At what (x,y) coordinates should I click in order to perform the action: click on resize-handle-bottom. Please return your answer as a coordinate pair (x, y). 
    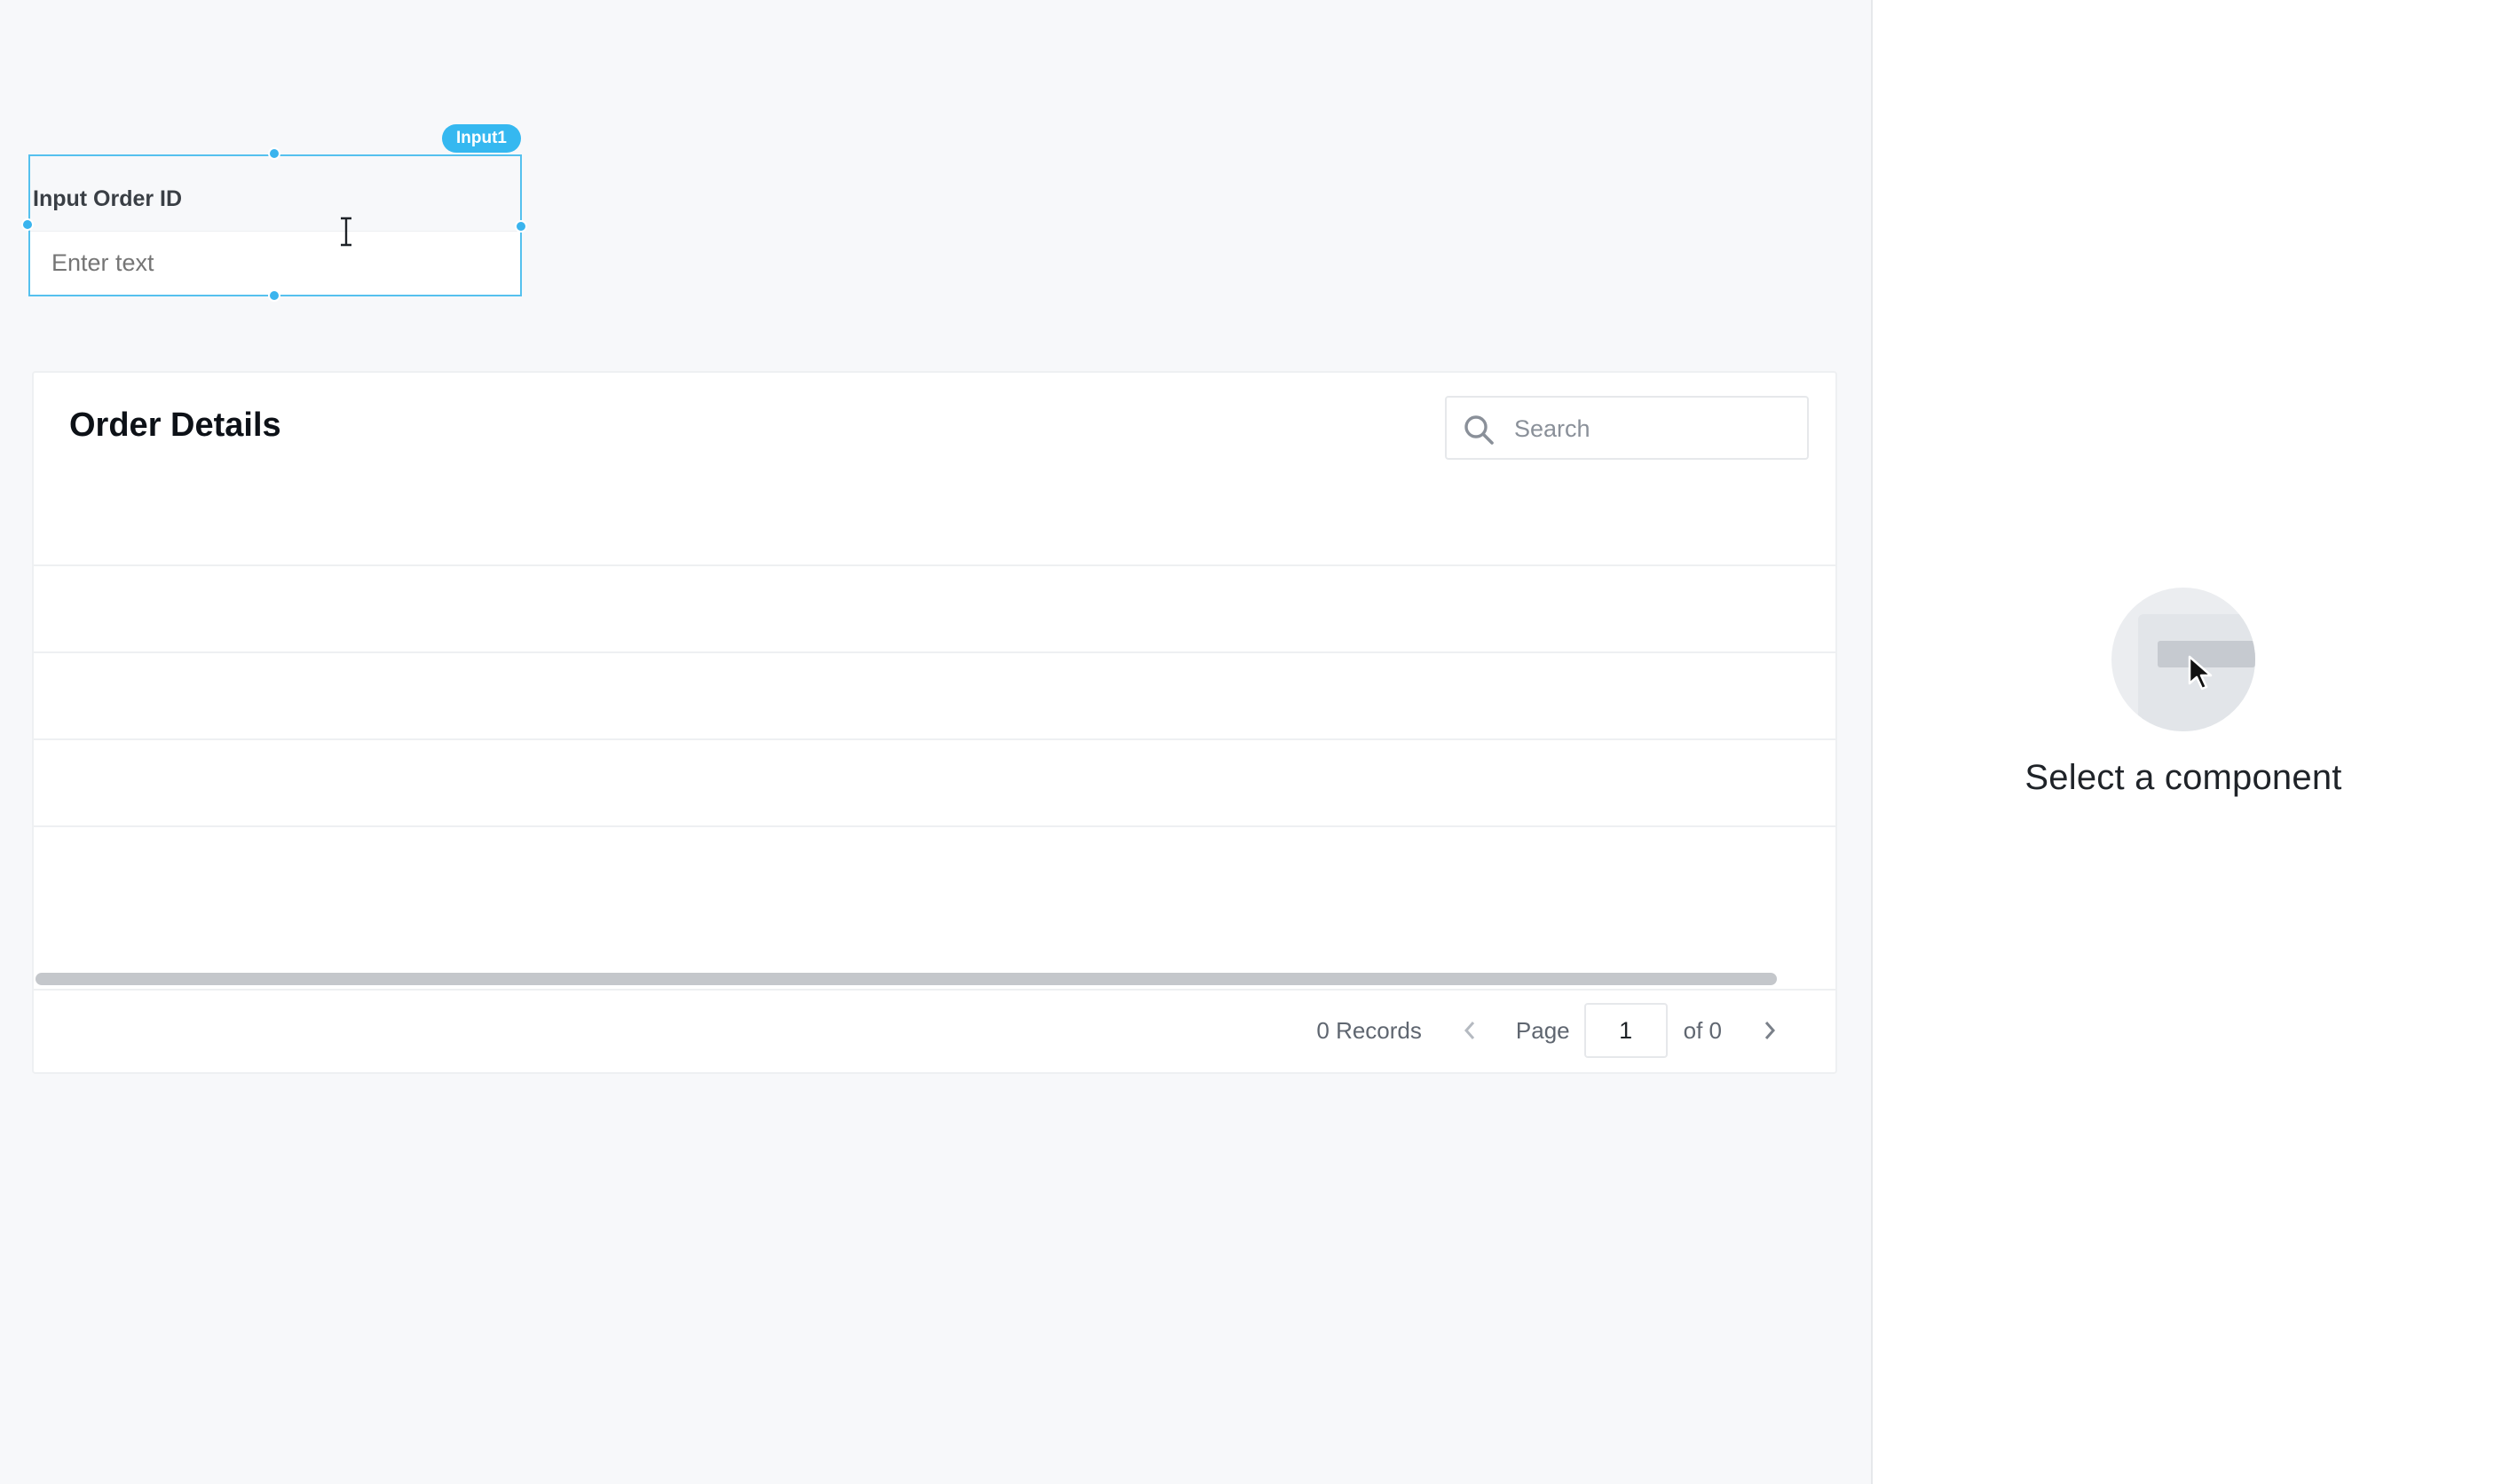
    Looking at the image, I should click on (274, 295).